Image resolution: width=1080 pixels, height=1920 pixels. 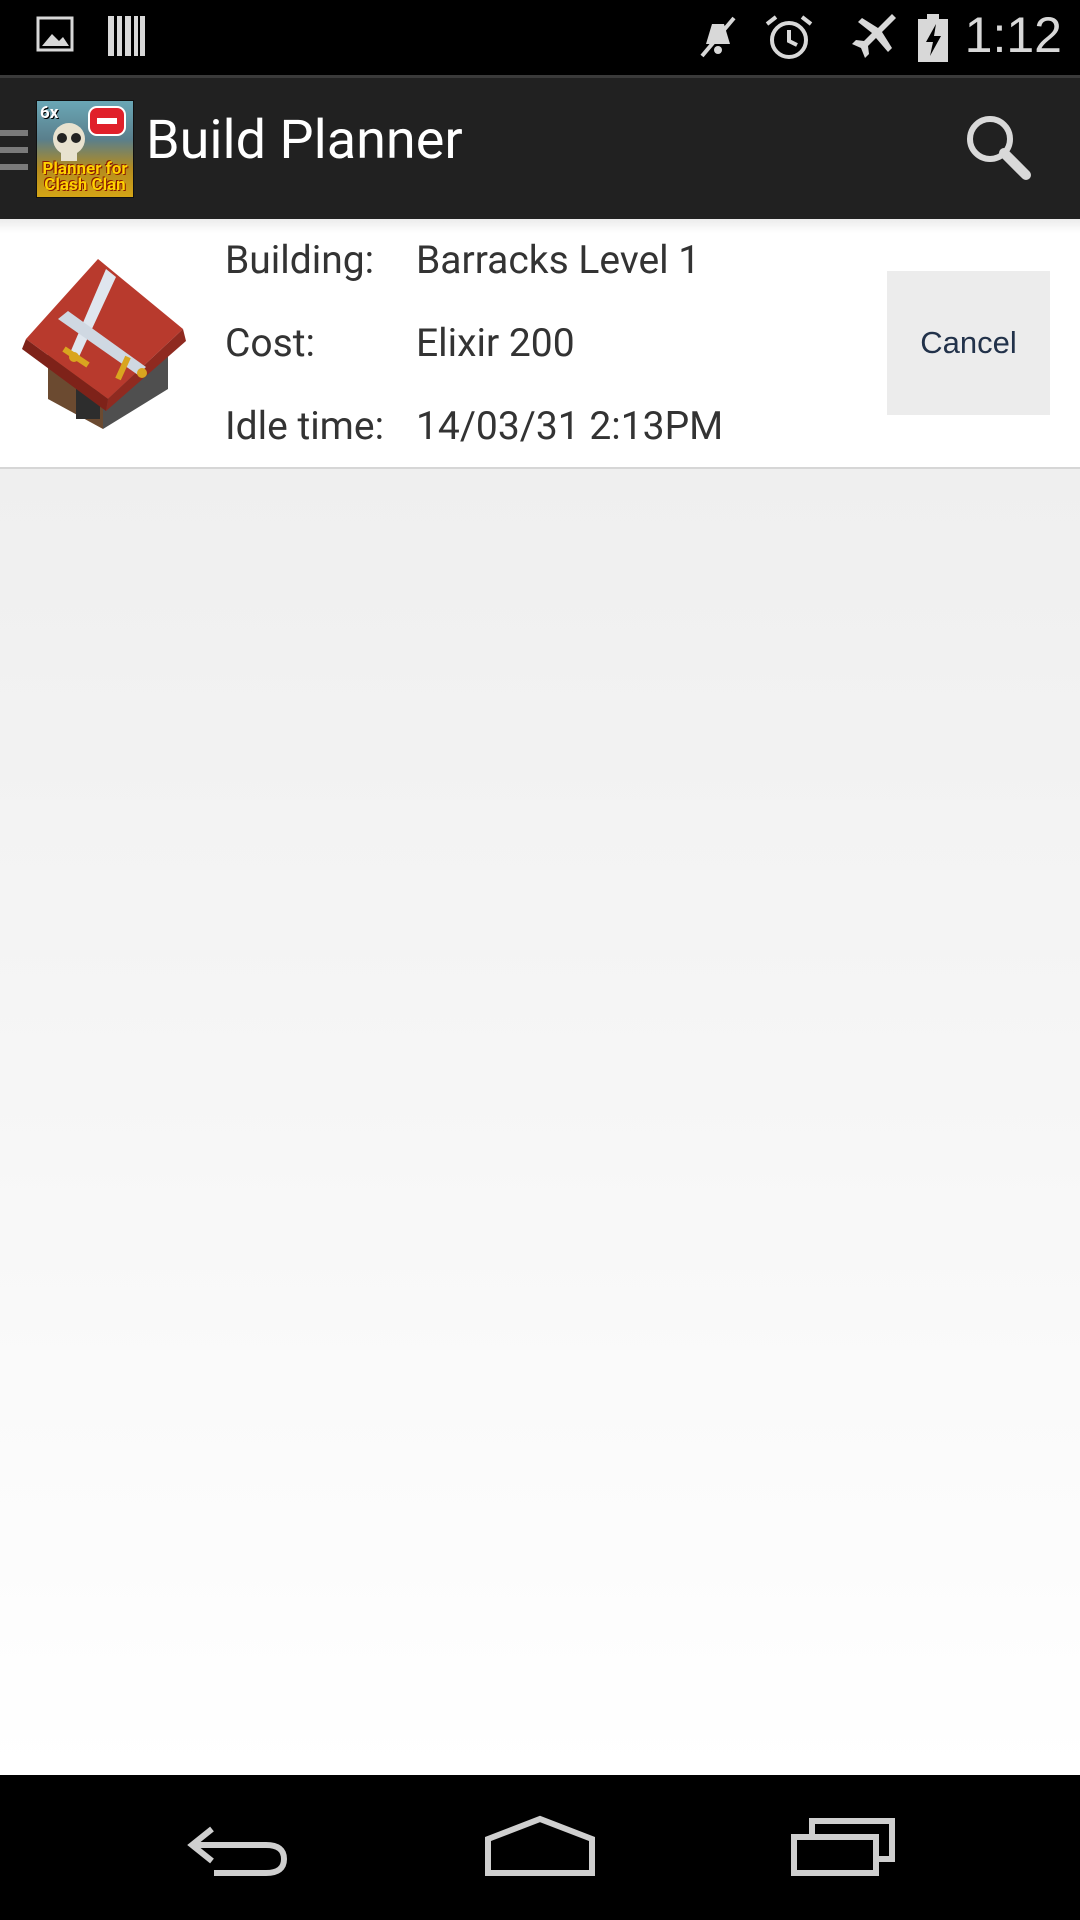 What do you see at coordinates (843, 1849) in the screenshot?
I see `recents-icon` at bounding box center [843, 1849].